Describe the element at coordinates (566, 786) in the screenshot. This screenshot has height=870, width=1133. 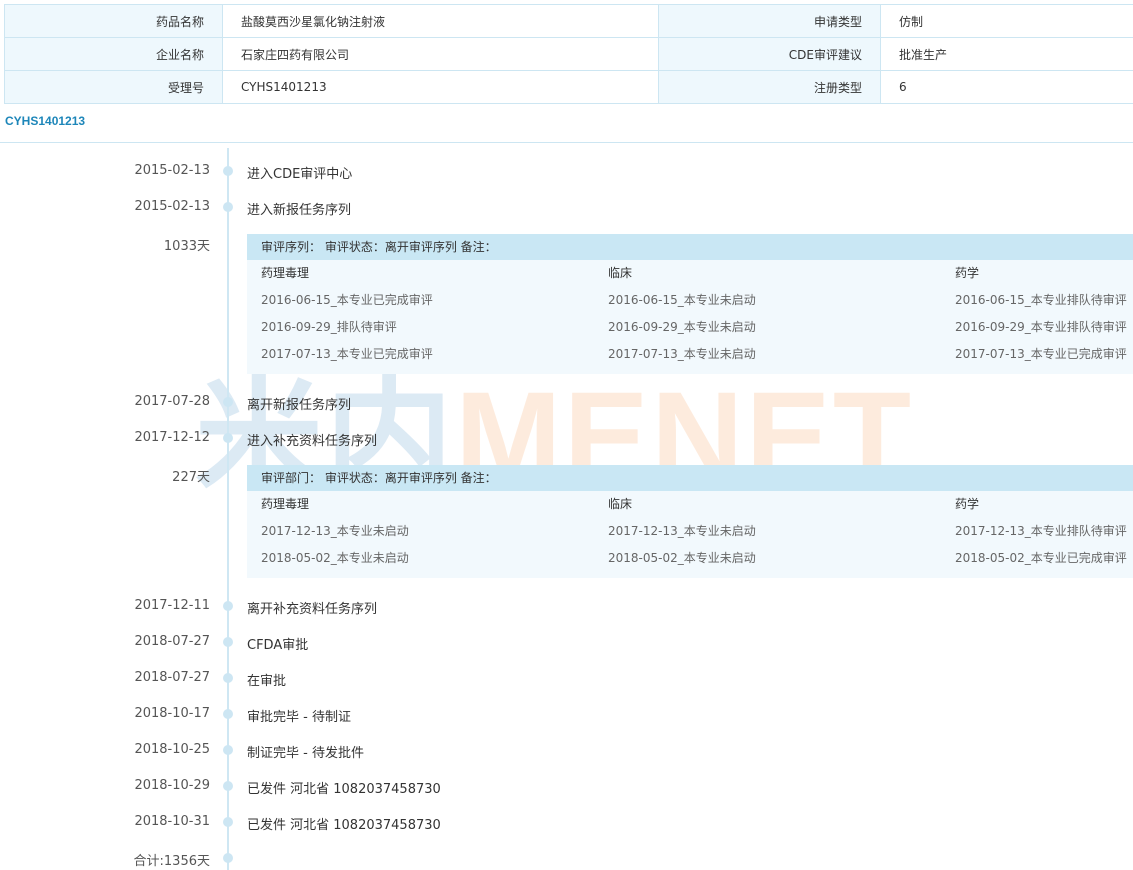
I see `timeline-row: 2018-10-29 已发件 河北省 1082037458730` at that location.